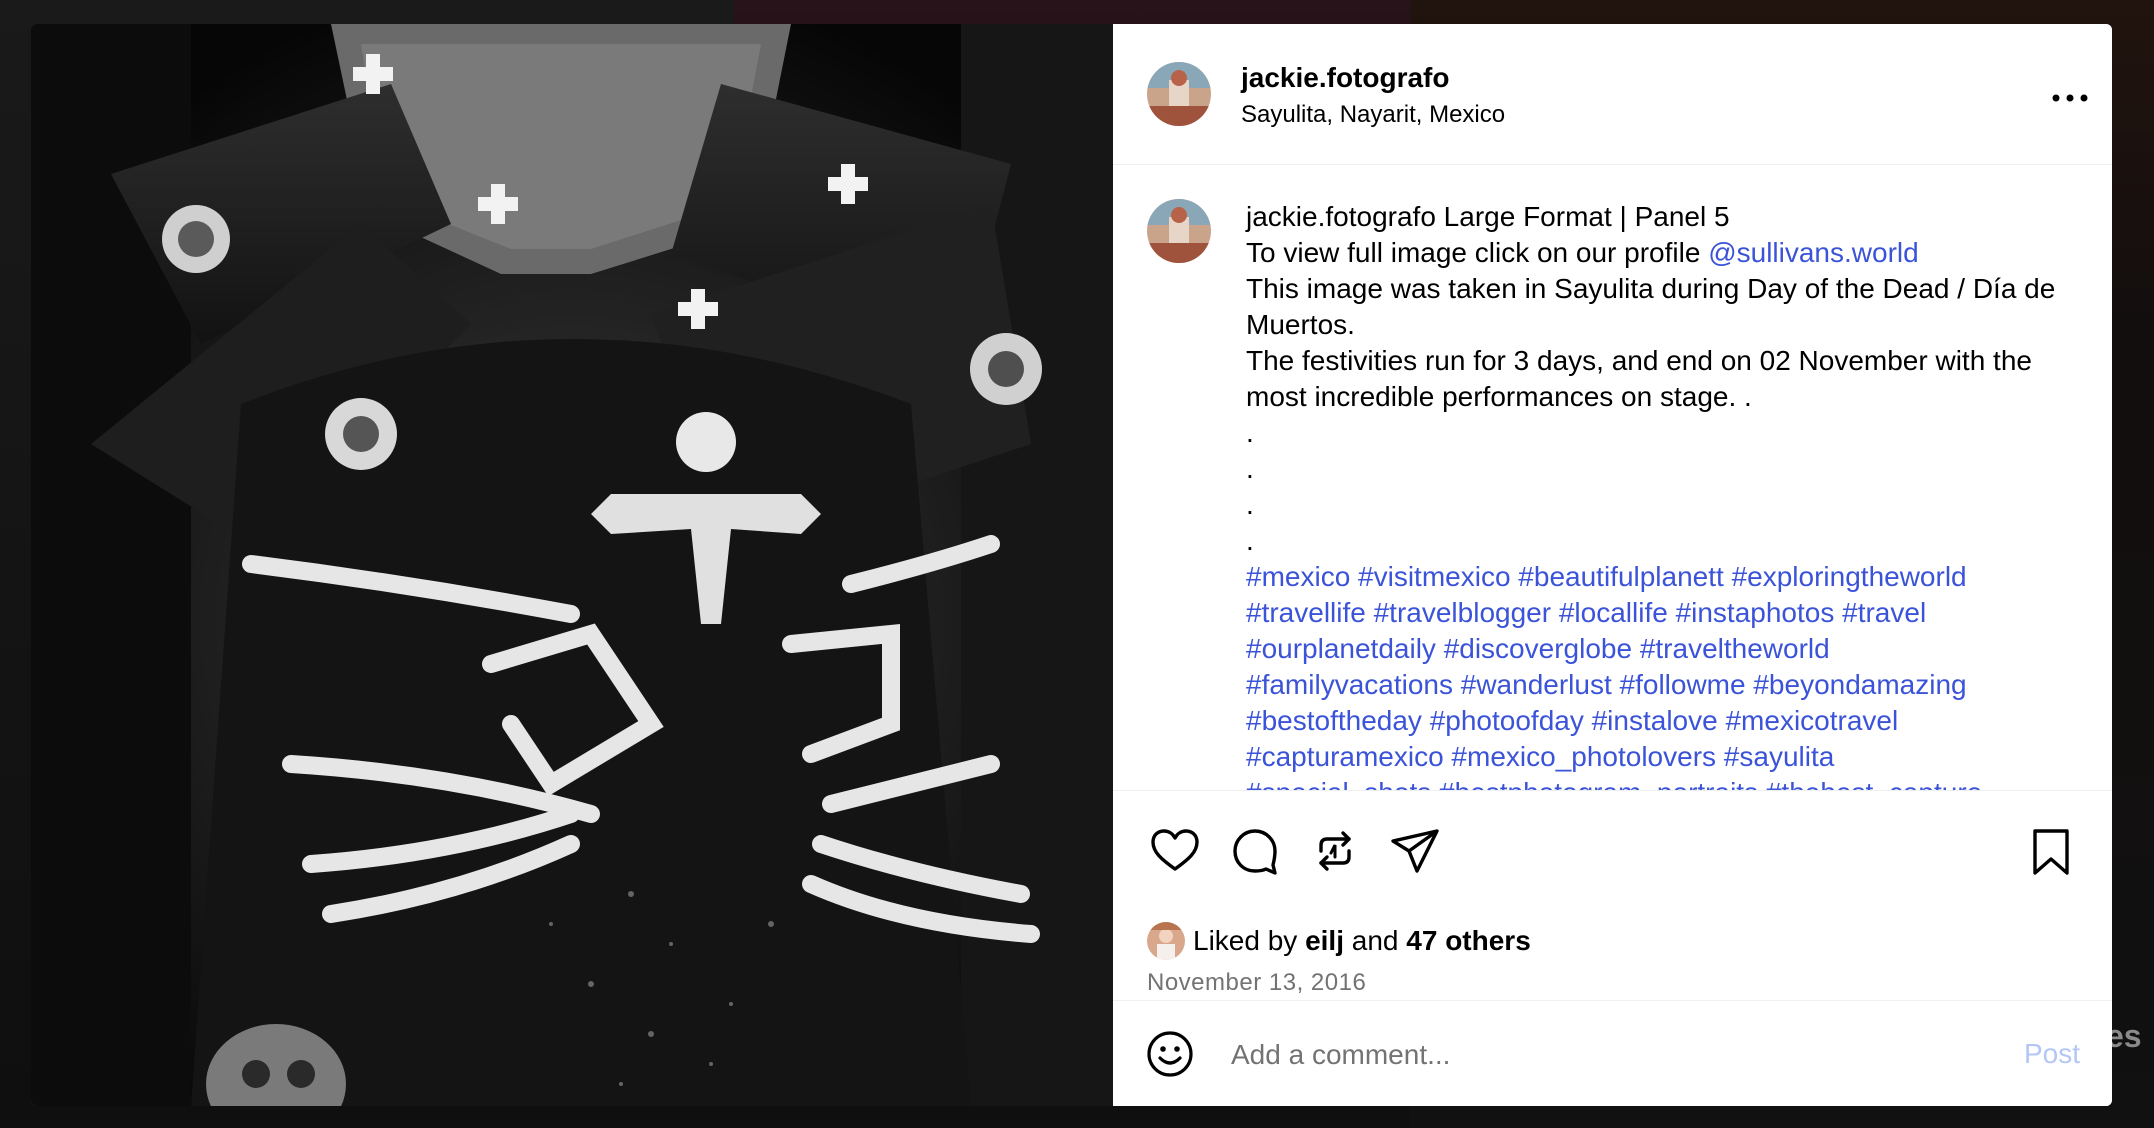 This screenshot has height=1128, width=2154. I want to click on comment-input, so click(1581, 1055).